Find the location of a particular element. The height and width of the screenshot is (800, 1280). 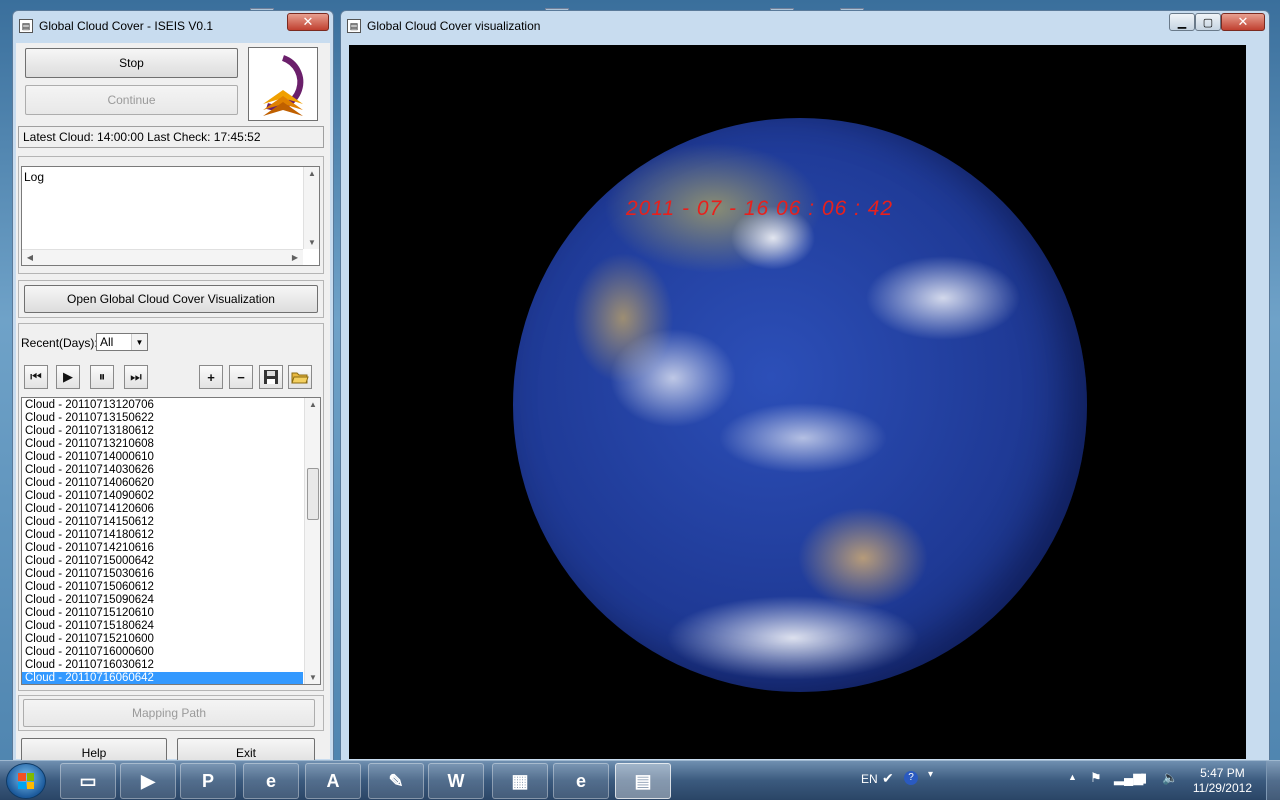

taskbar-app-cloud-app: ▤ is located at coordinates (643, 781).